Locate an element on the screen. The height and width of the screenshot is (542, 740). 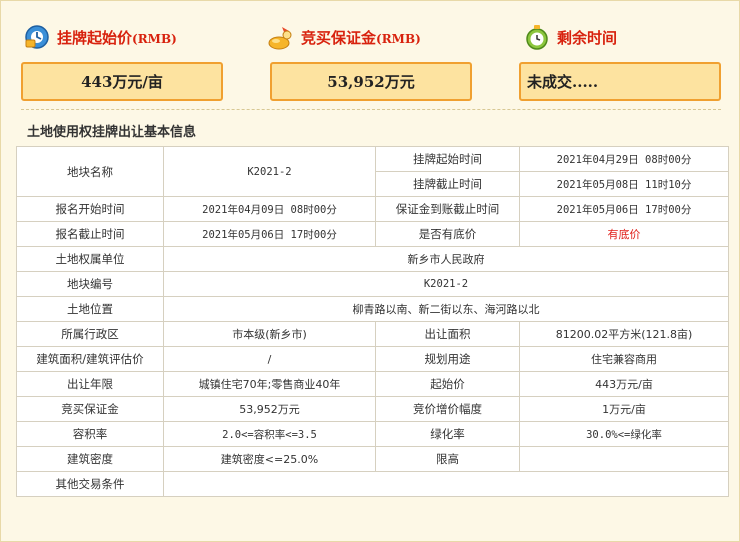
cell-value: / is located at coordinates (269, 359).